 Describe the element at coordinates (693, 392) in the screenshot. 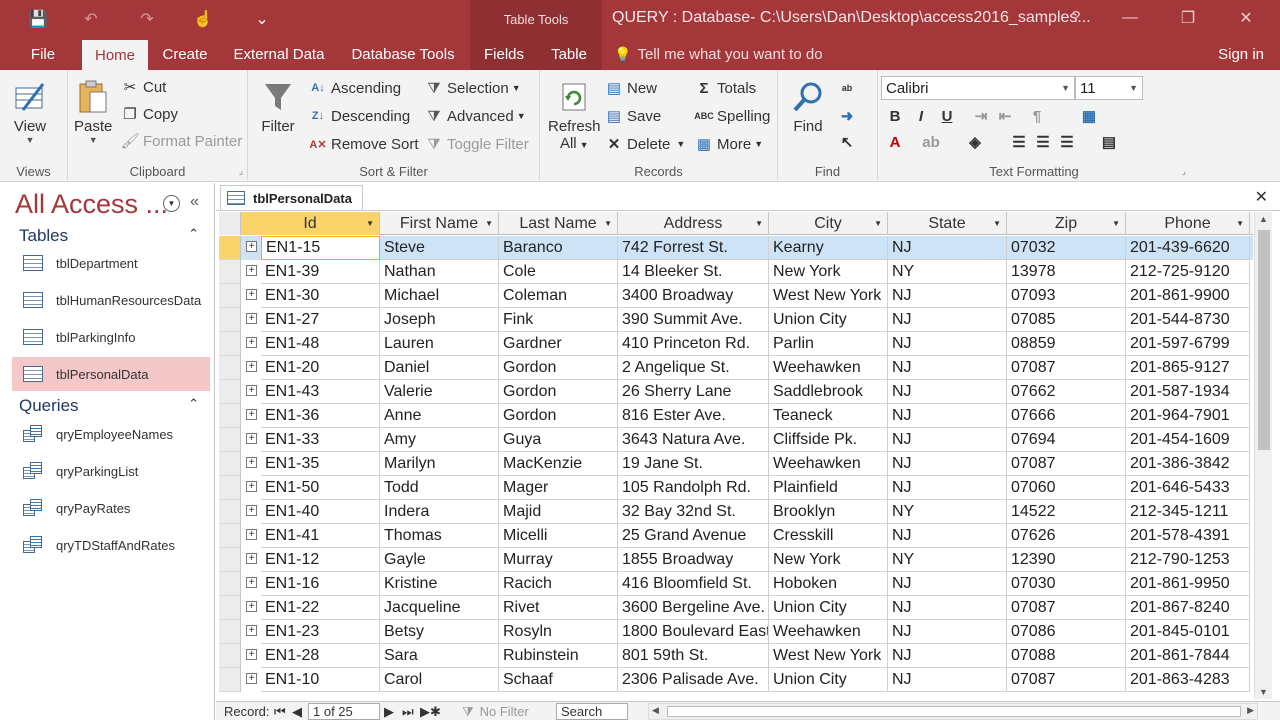

I see `cell-address: 26 Sherry Lane` at that location.